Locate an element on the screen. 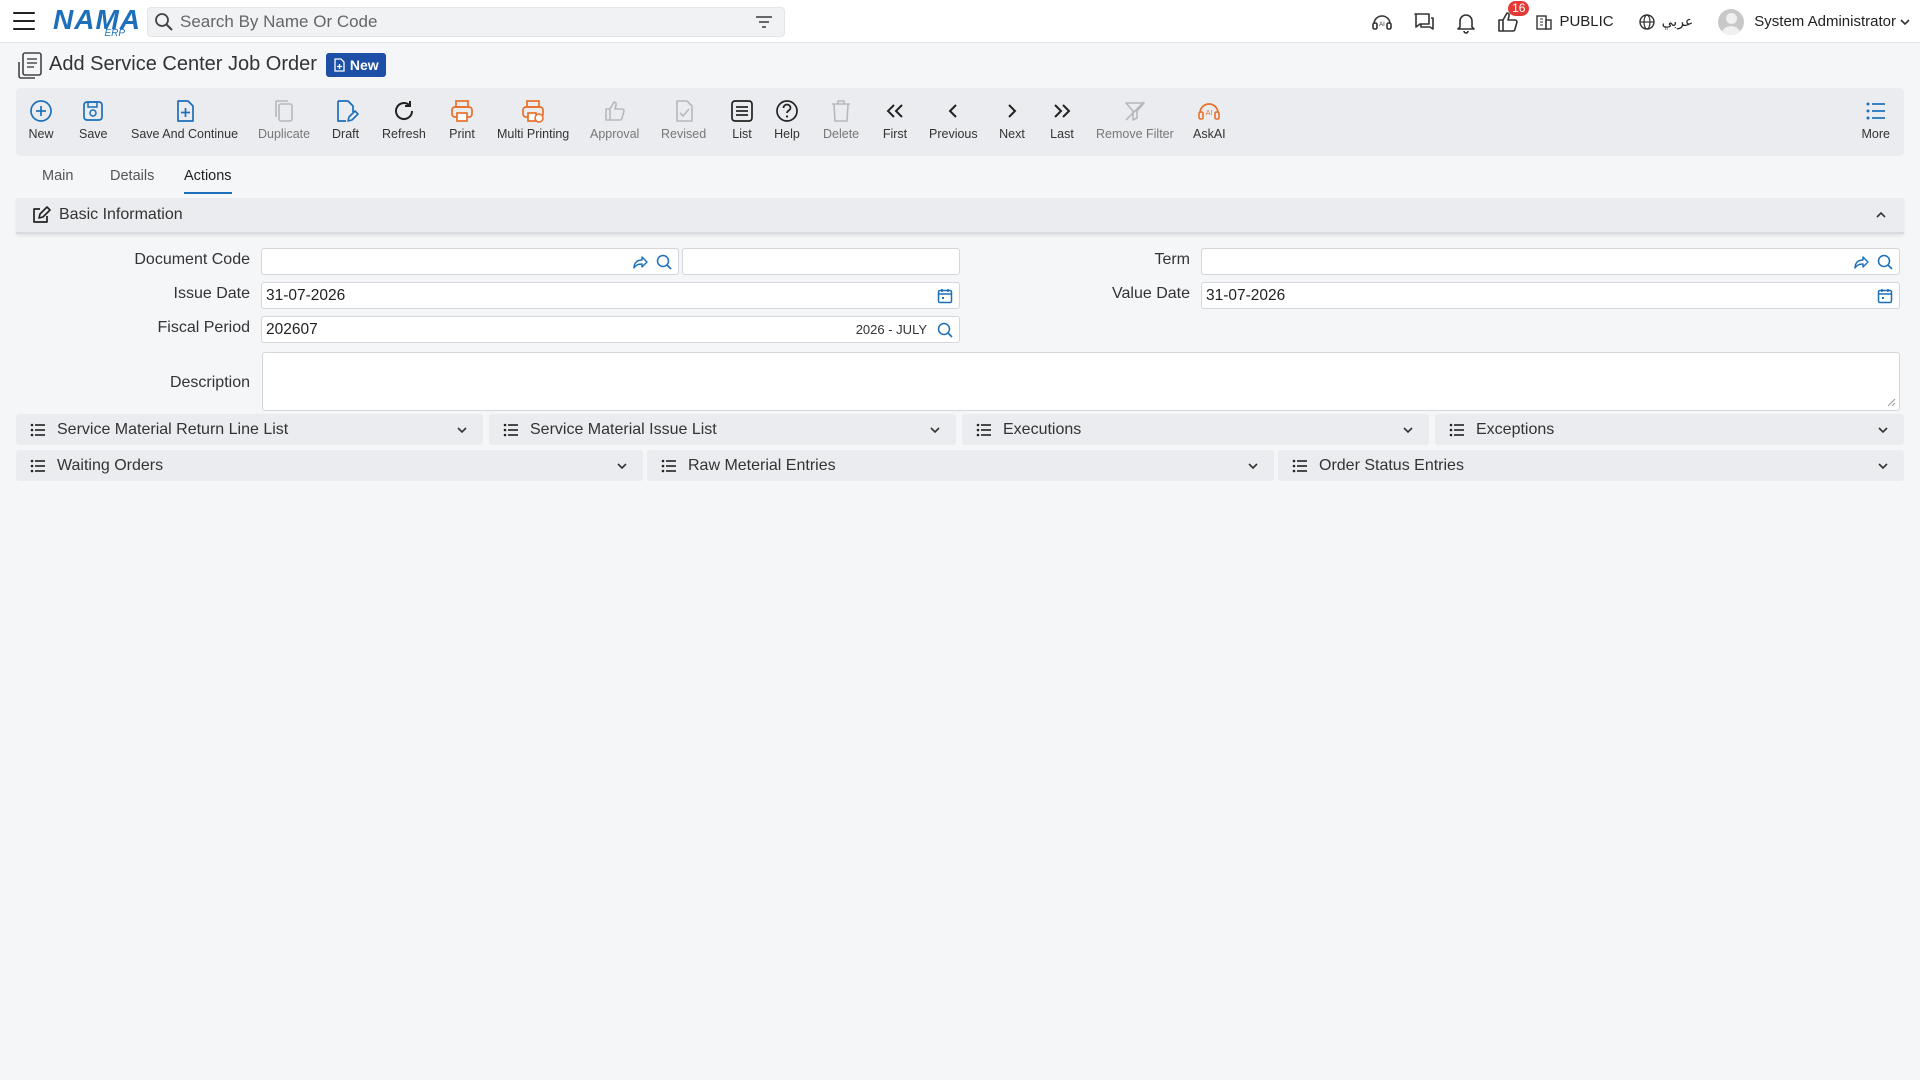 Image resolution: width=1920 pixels, height=1080 pixels. next-button: Next is located at coordinates (1012, 119).